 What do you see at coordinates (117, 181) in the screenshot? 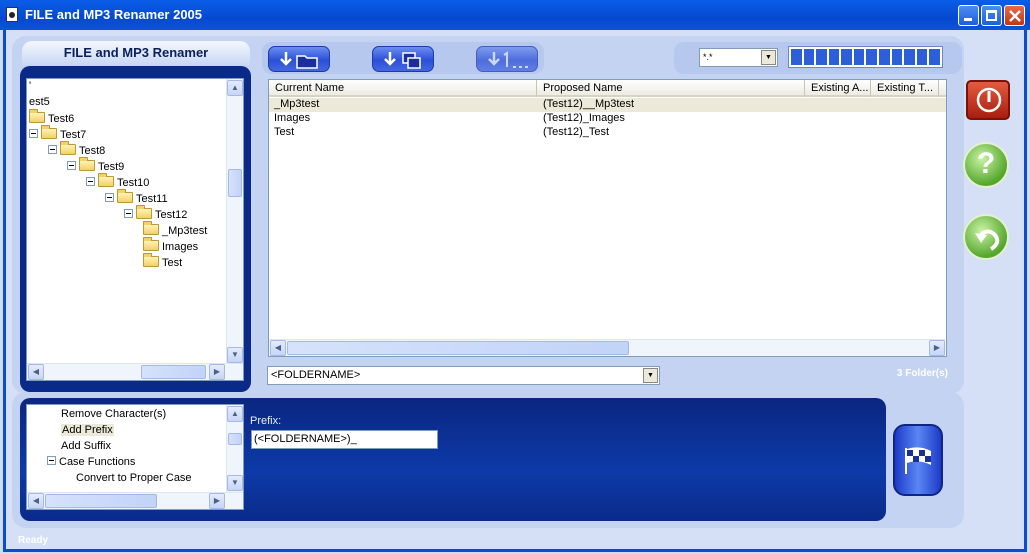
I see `tree-item: Test10` at bounding box center [117, 181].